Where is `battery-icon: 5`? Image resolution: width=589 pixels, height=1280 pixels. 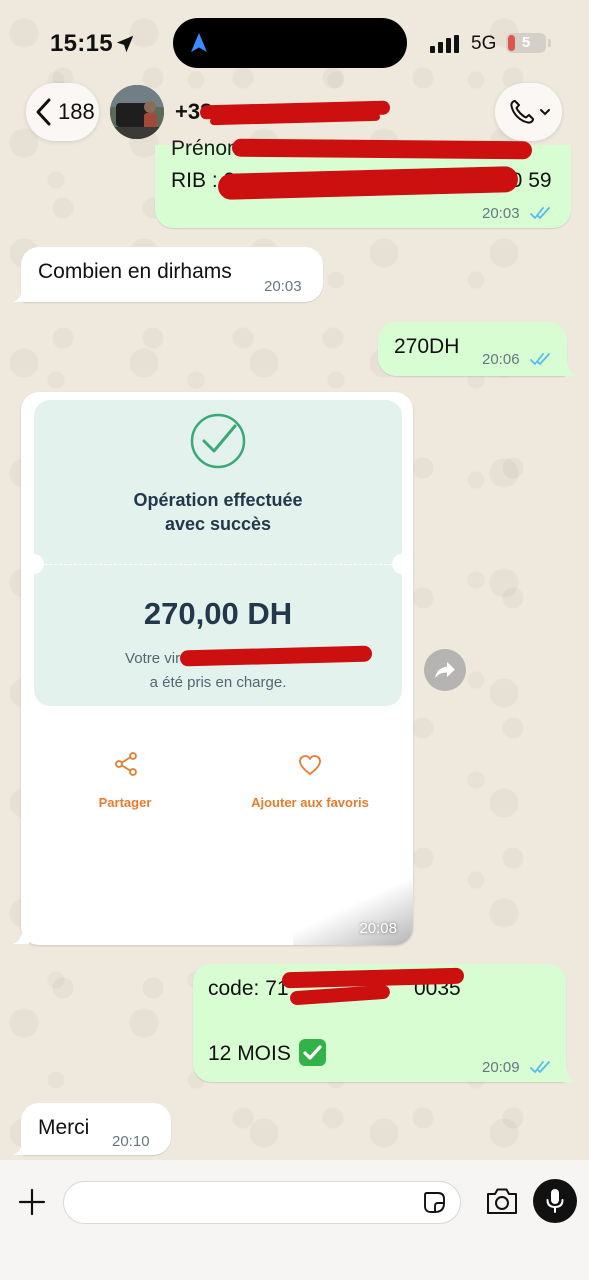 battery-icon: 5 is located at coordinates (526, 43).